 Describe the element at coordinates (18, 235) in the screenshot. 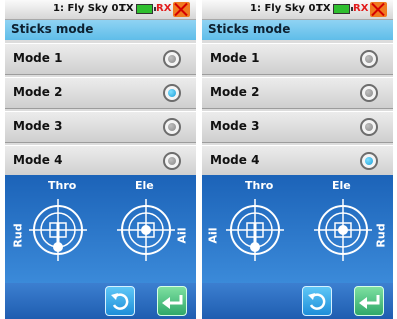

I see `left-stick-side-label: Rud` at that location.